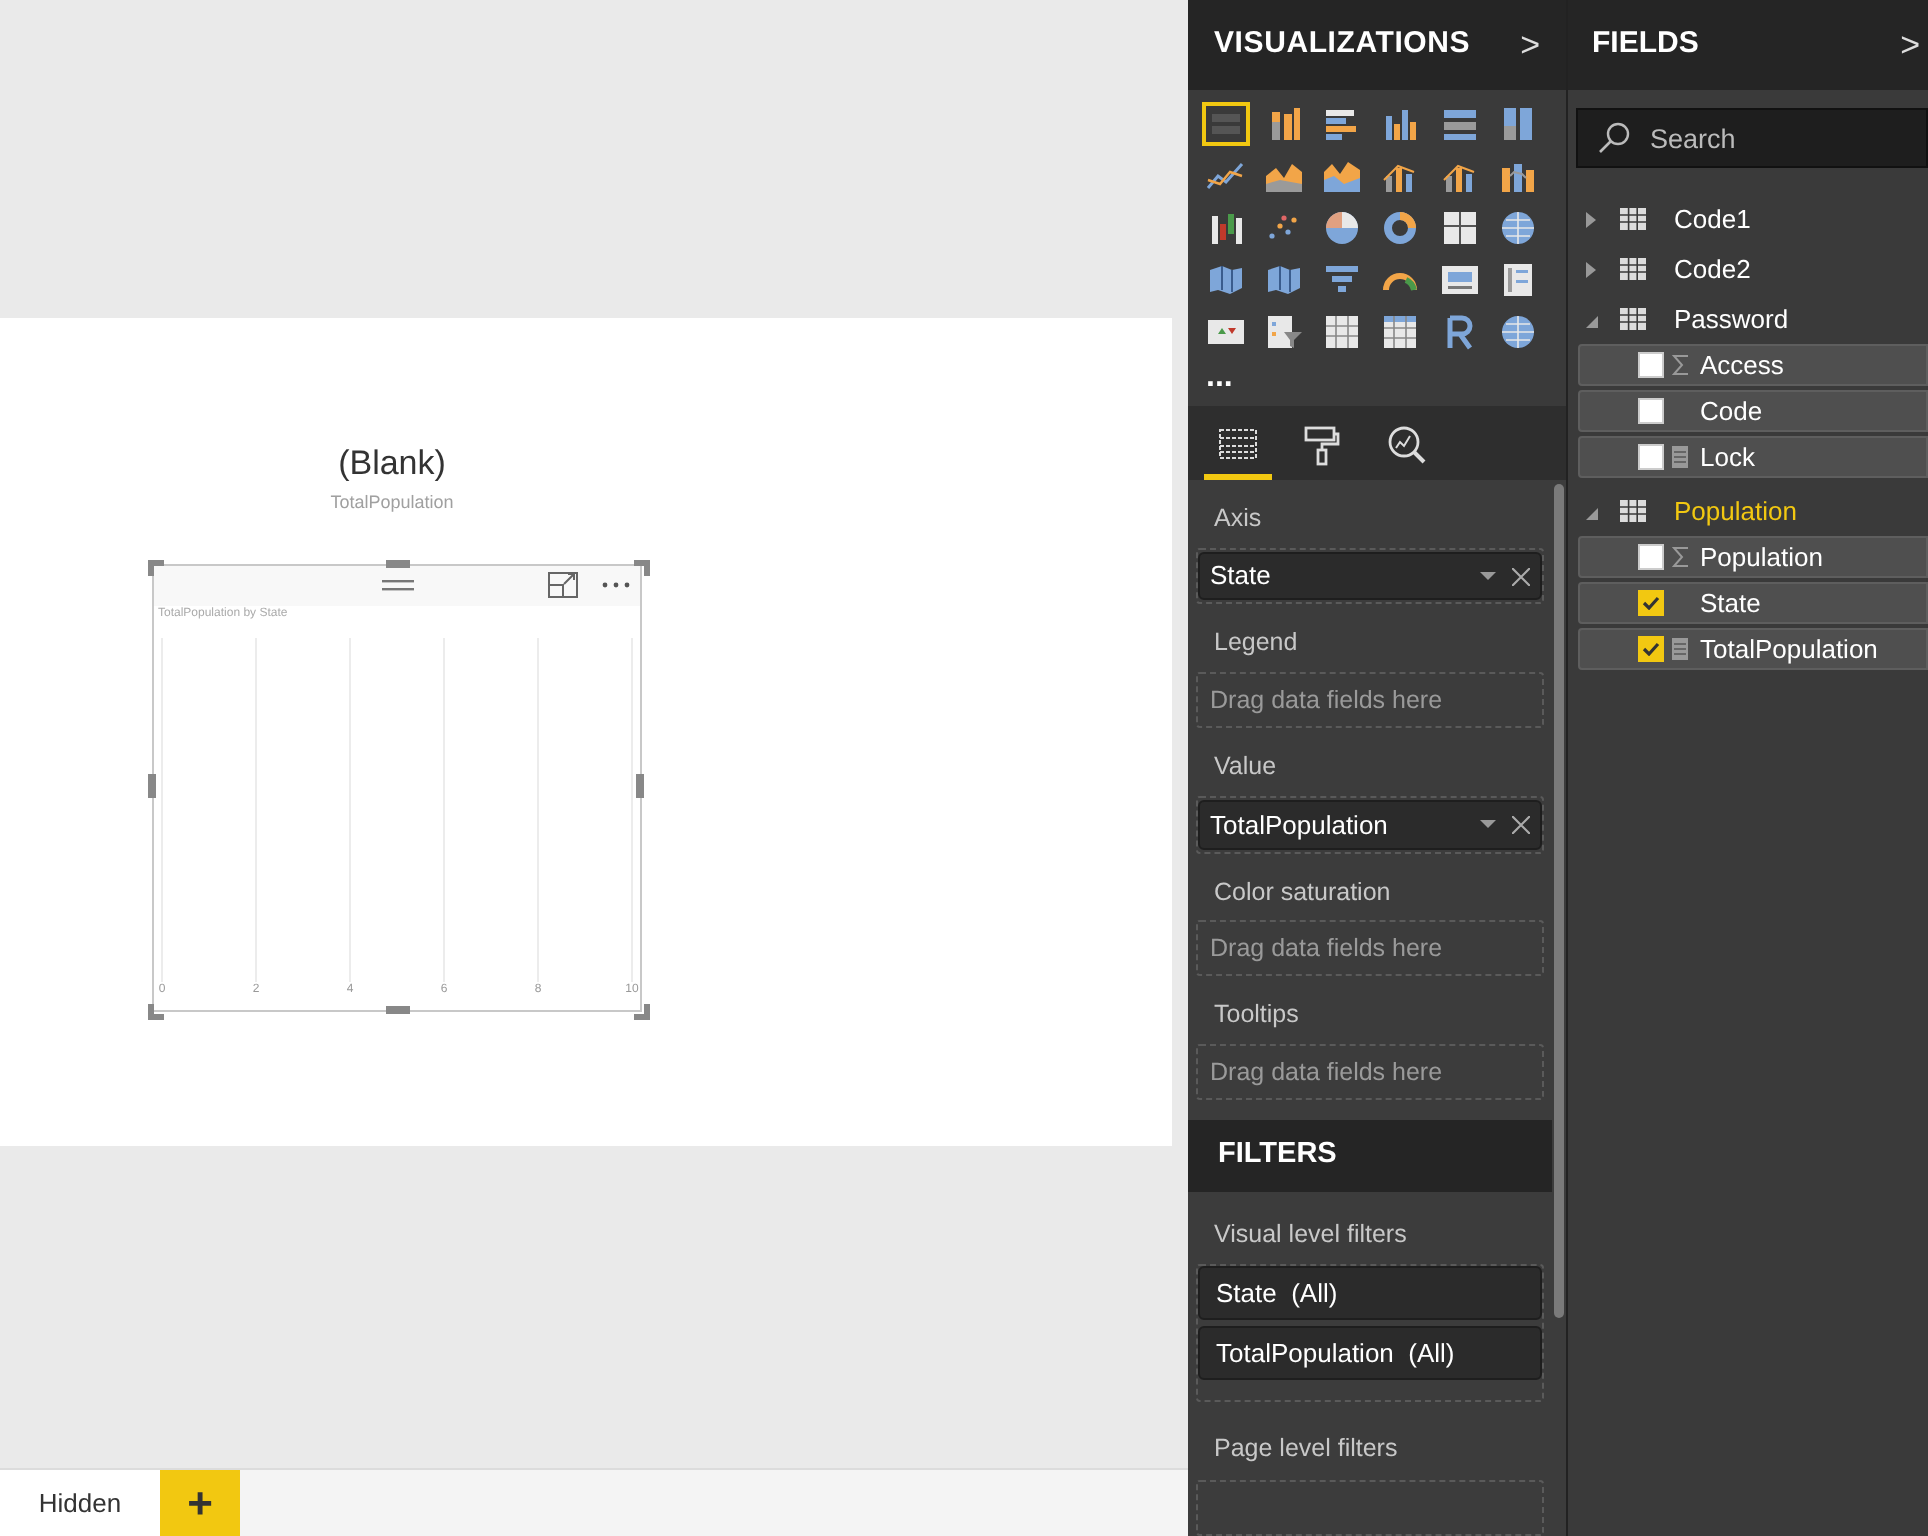  I want to click on table-name: Population, so click(1735, 511).